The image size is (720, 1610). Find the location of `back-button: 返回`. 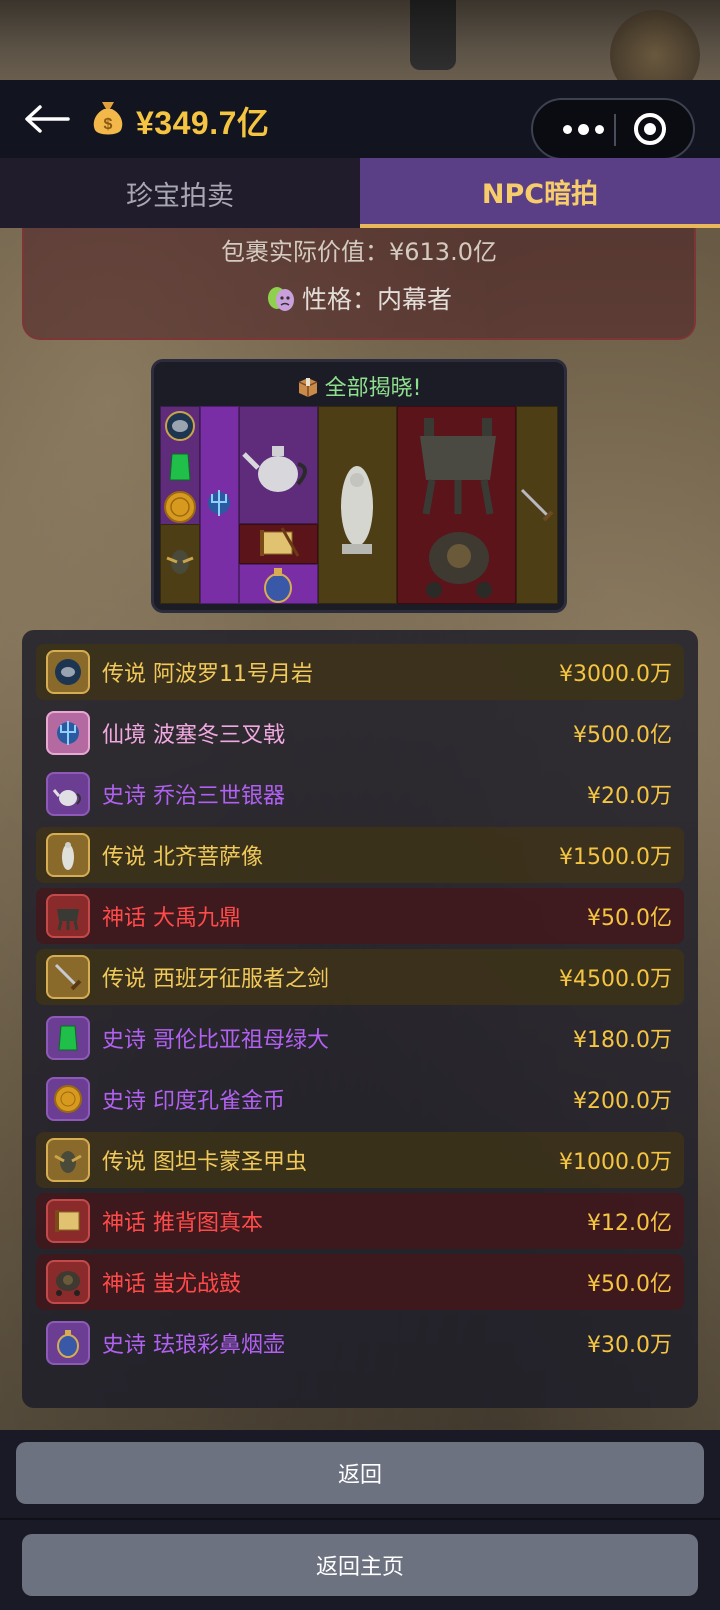

back-button: 返回 is located at coordinates (360, 1473).